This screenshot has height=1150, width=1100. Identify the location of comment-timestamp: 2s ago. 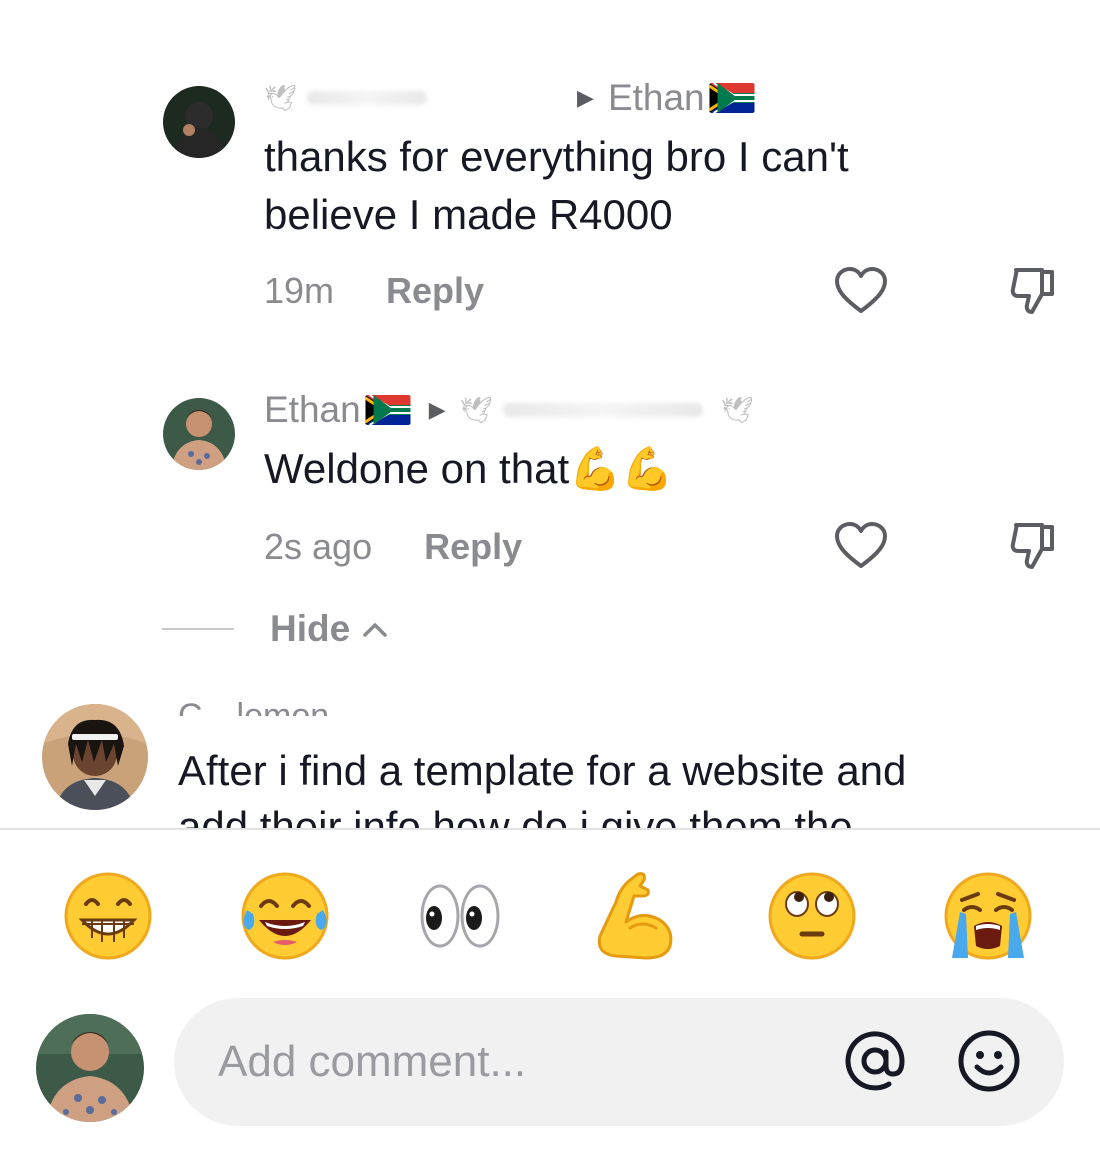
(318, 546).